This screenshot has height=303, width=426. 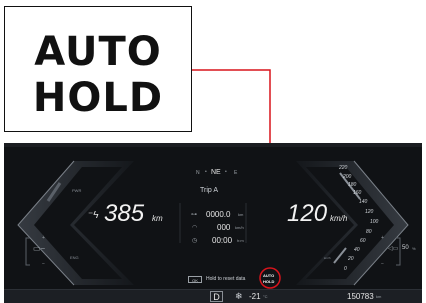 What do you see at coordinates (157, 218) in the screenshot?
I see `range-unit: km` at bounding box center [157, 218].